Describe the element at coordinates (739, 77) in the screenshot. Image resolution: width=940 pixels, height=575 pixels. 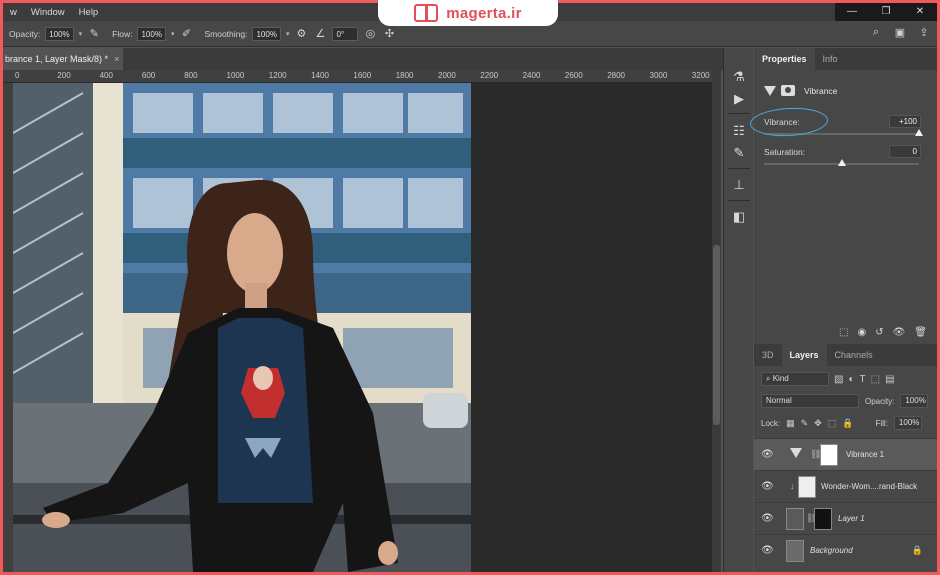
I see `adjust-icon: ⚗` at that location.